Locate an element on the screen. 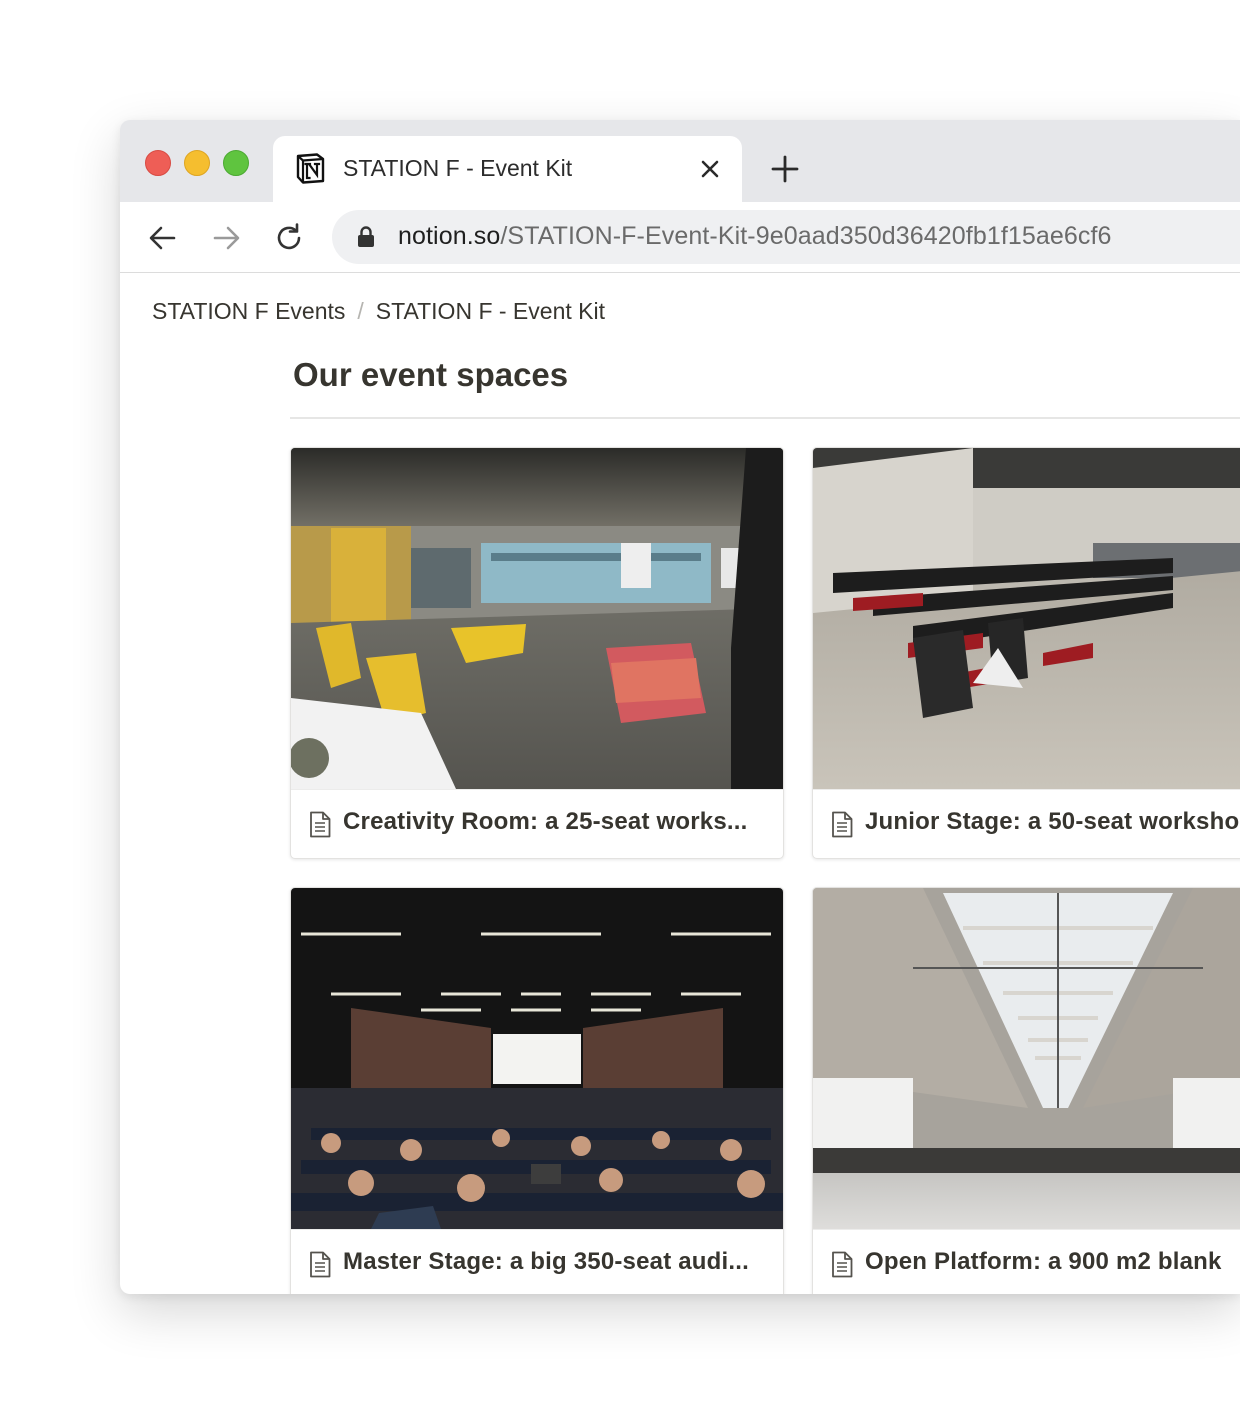  arrow-right-icon is located at coordinates (226, 238).